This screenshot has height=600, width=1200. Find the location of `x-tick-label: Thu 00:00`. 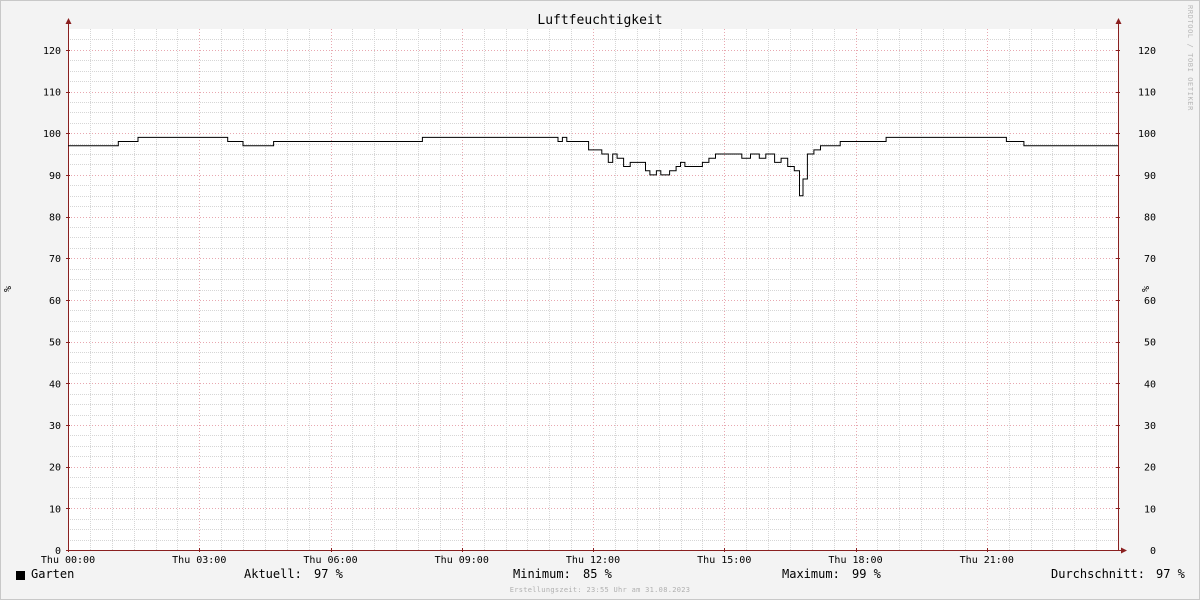

x-tick-label: Thu 00:00 is located at coordinates (68, 560).